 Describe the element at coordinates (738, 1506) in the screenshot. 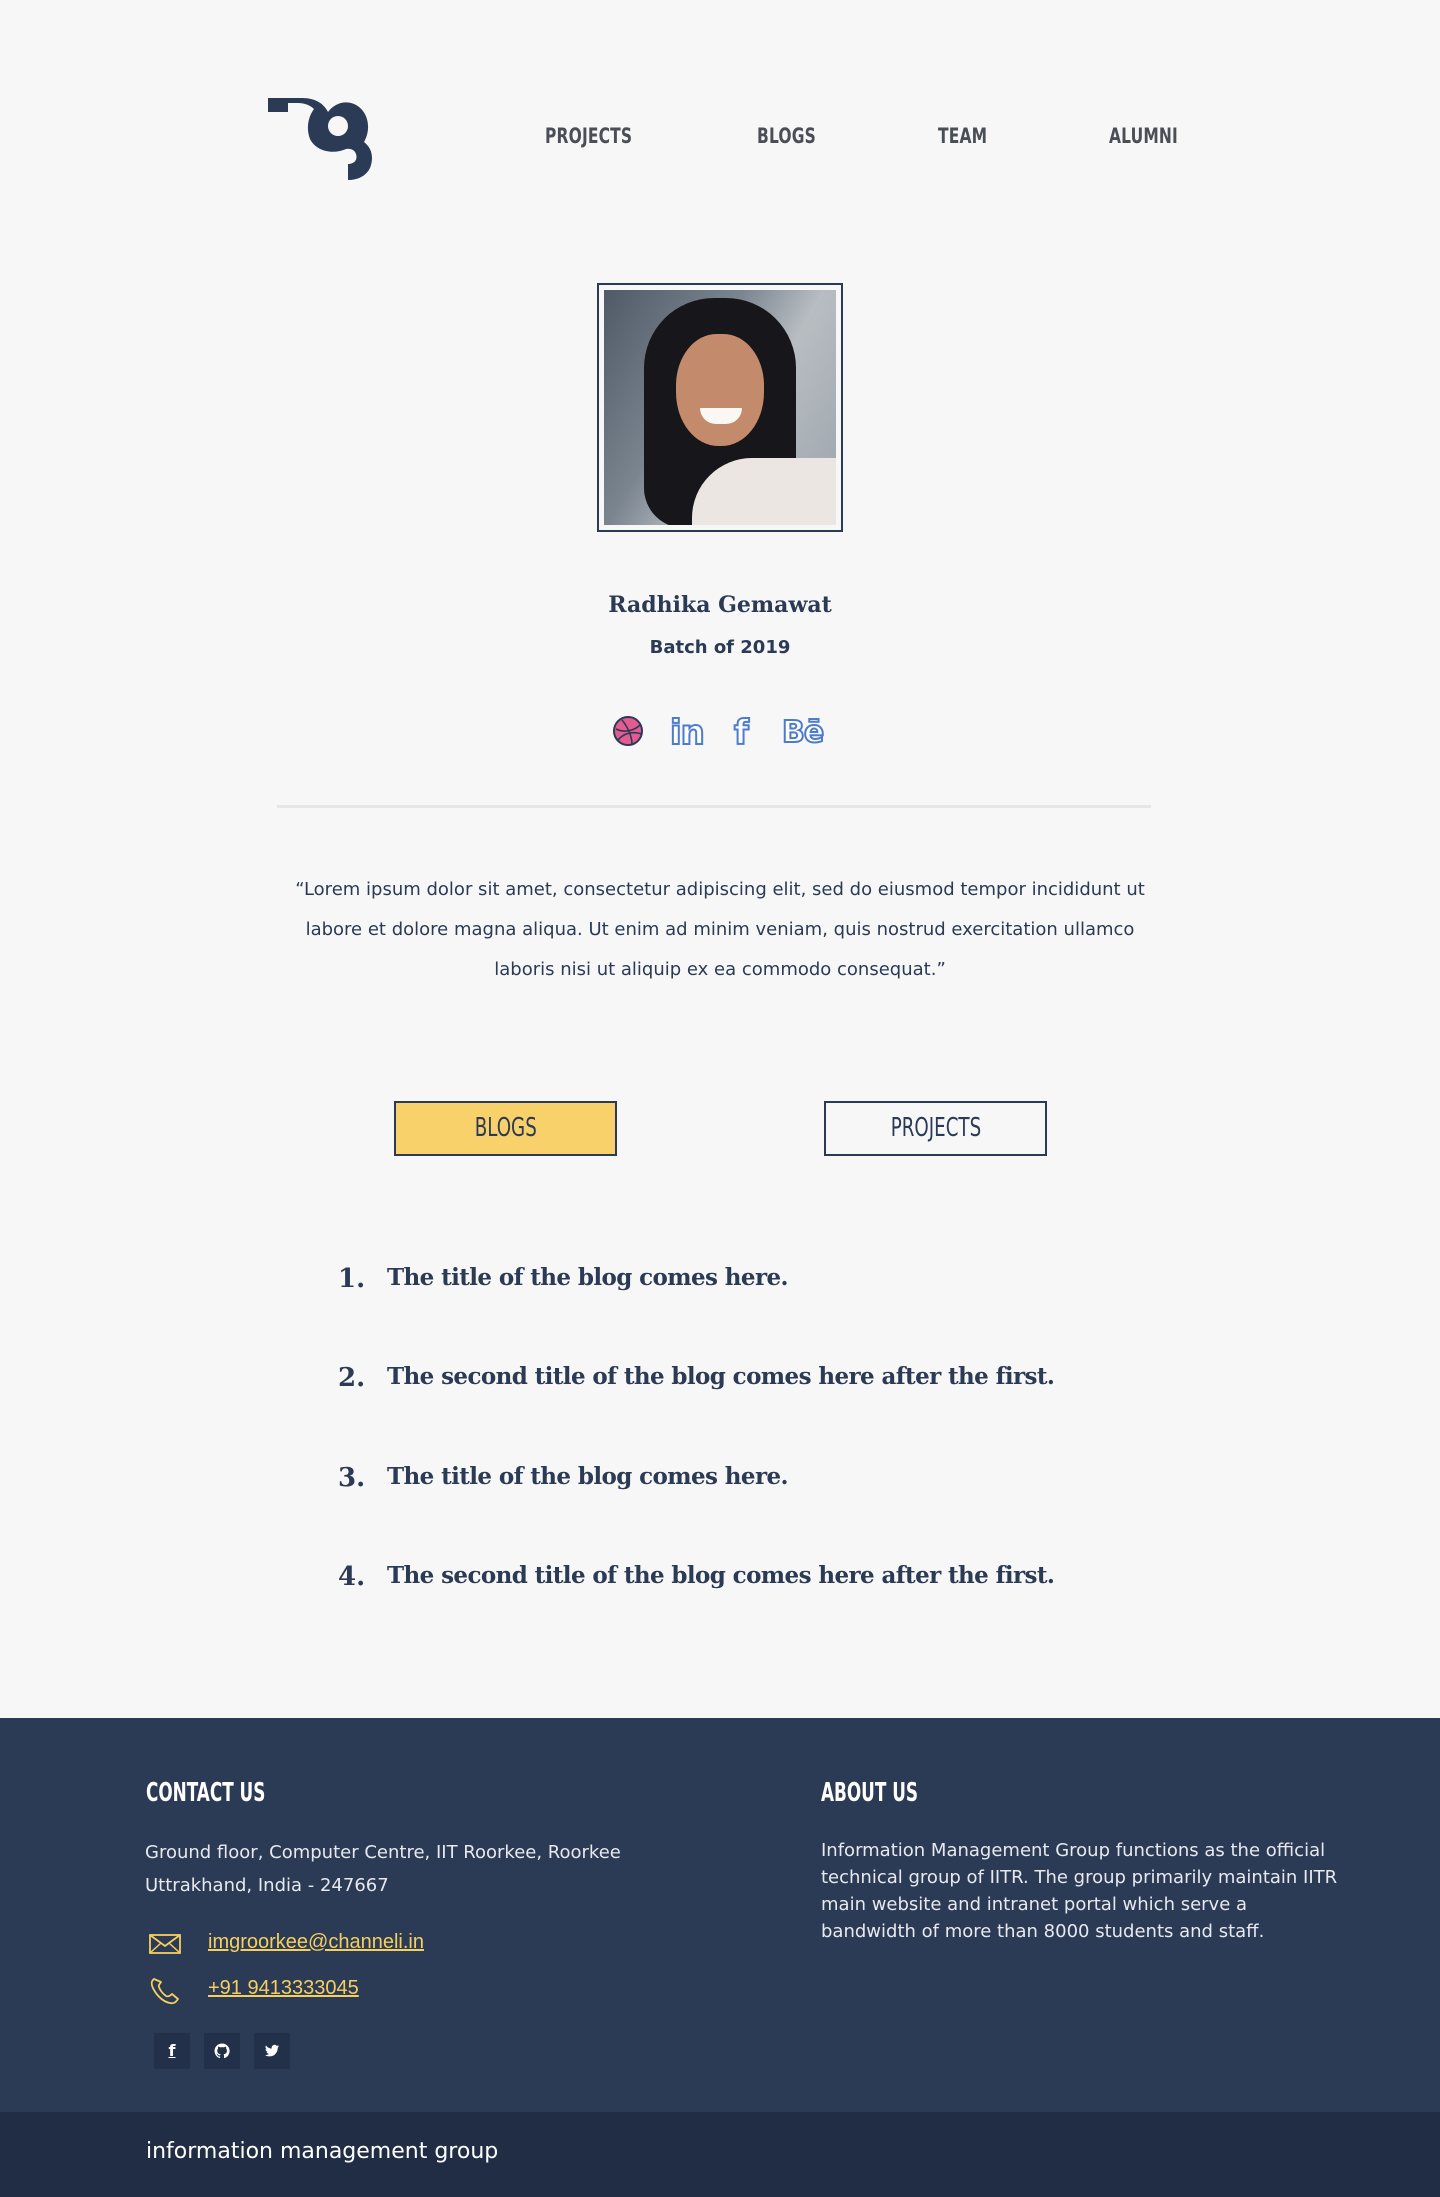

I see `list-item: 3. The title of the blog comes here.` at that location.